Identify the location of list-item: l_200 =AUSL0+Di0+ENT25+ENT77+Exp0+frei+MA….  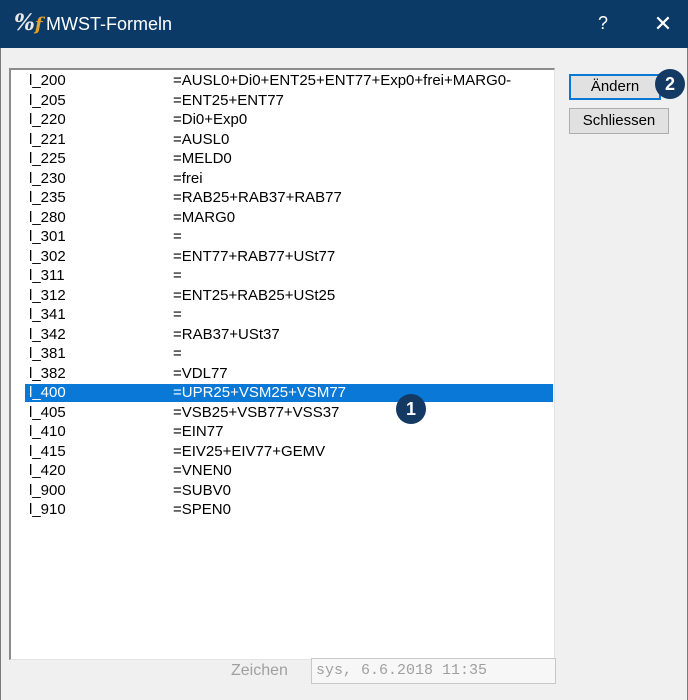
(289, 81).